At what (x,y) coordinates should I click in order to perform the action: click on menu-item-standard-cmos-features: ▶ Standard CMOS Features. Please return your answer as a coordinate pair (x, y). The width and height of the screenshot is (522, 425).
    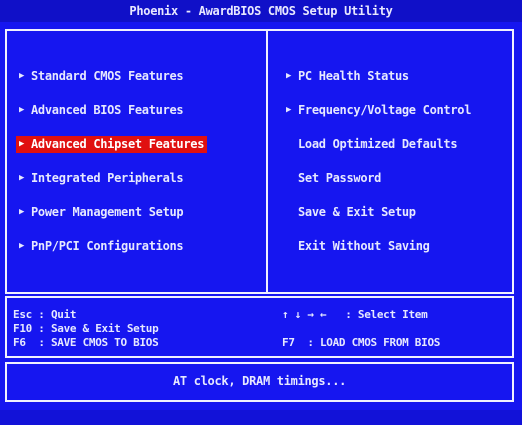
    Looking at the image, I should click on (101, 76).